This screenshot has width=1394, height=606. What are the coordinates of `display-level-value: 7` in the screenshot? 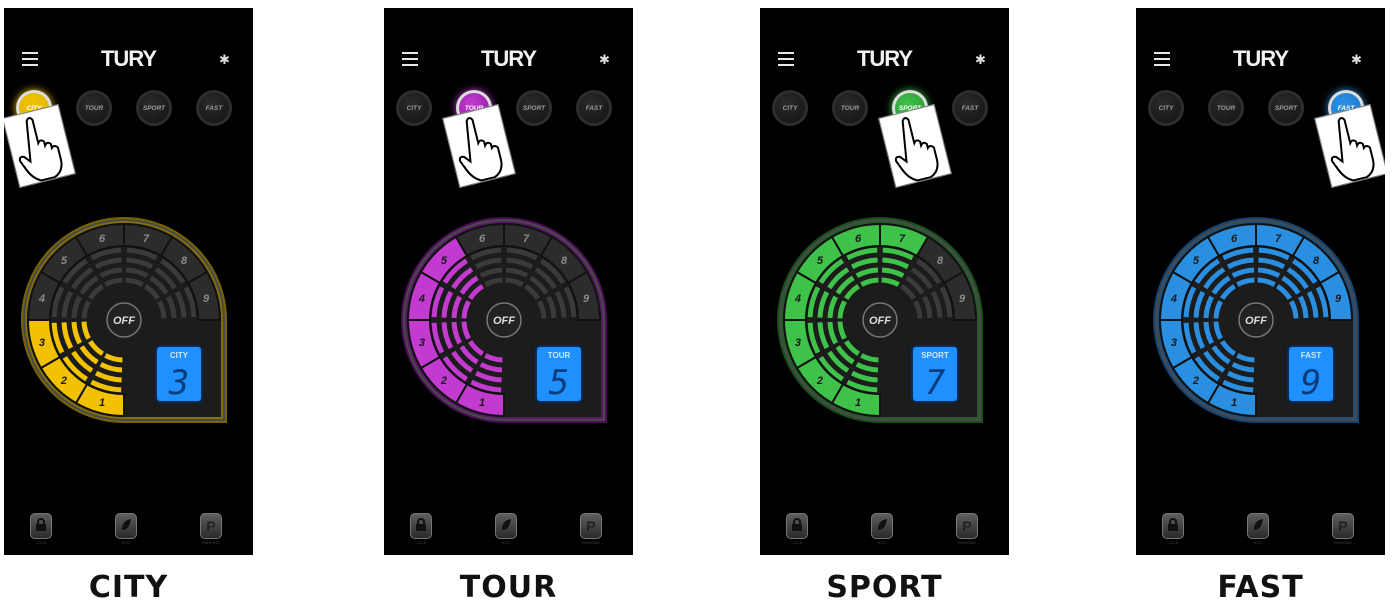 It's located at (935, 383).